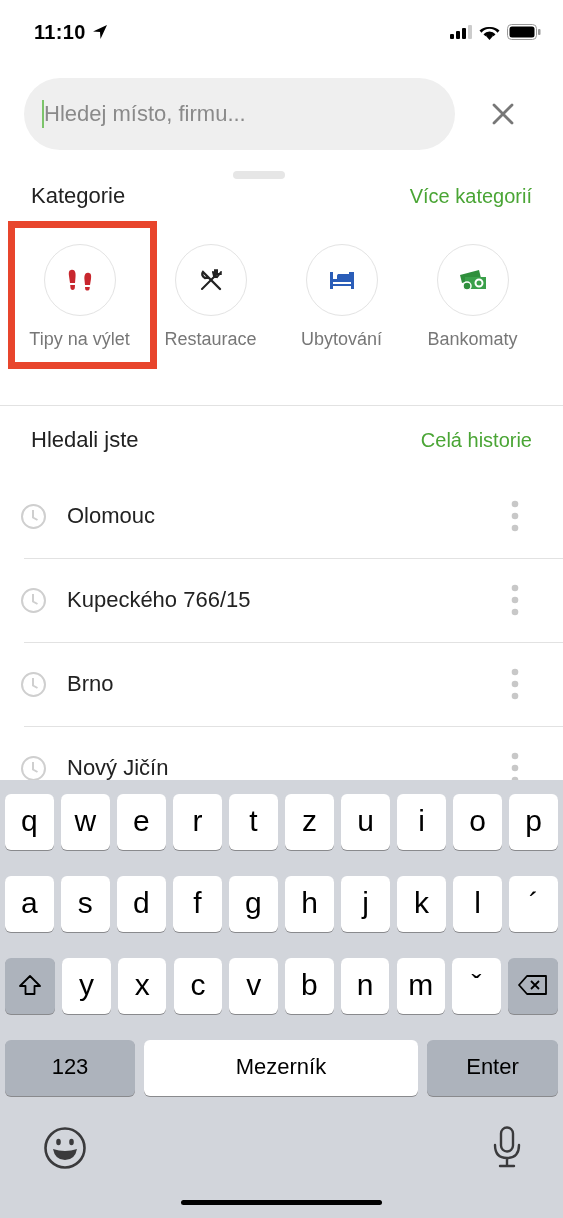 This screenshot has width=563, height=1218. What do you see at coordinates (489, 32) in the screenshot?
I see `wifi-icon` at bounding box center [489, 32].